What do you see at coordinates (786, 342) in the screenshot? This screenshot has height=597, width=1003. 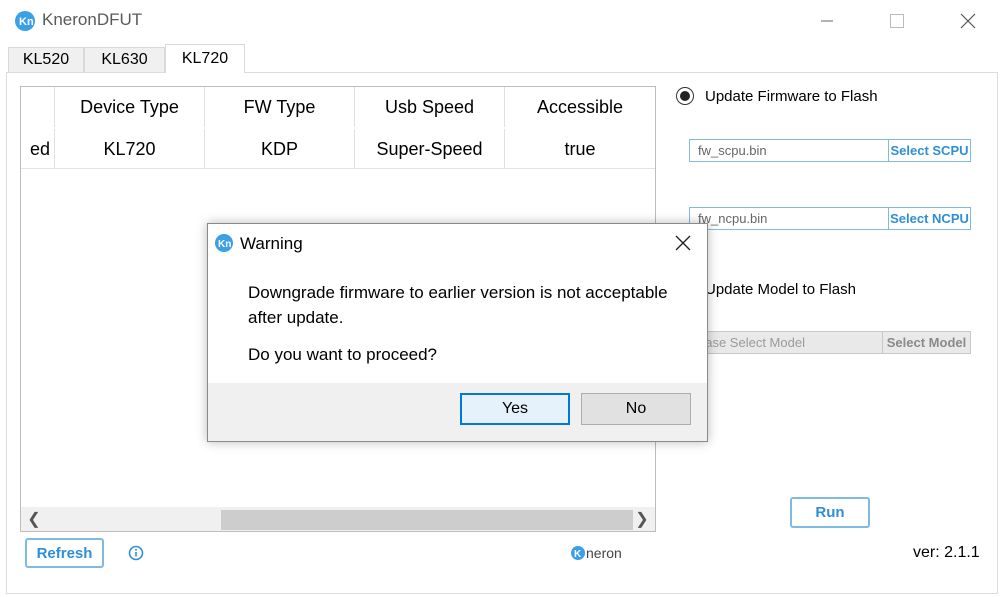 I see `model-file-input: ease Select Model` at bounding box center [786, 342].